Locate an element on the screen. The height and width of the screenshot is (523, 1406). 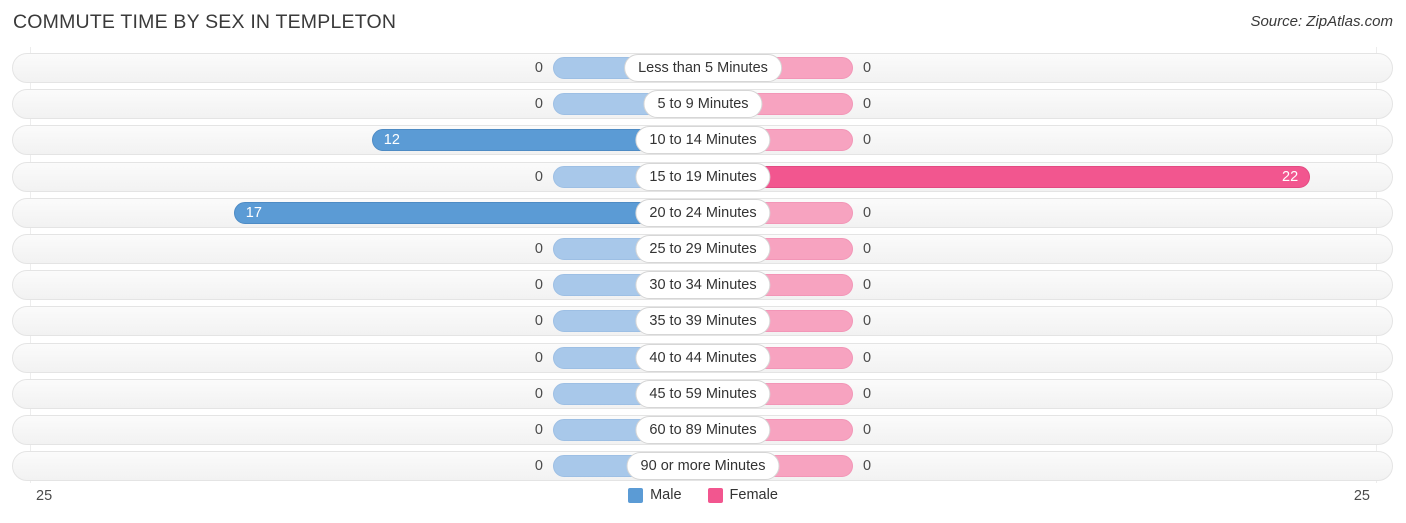
chart-row: 0 0 45 to 59 Minutes is located at coordinates (702, 393).